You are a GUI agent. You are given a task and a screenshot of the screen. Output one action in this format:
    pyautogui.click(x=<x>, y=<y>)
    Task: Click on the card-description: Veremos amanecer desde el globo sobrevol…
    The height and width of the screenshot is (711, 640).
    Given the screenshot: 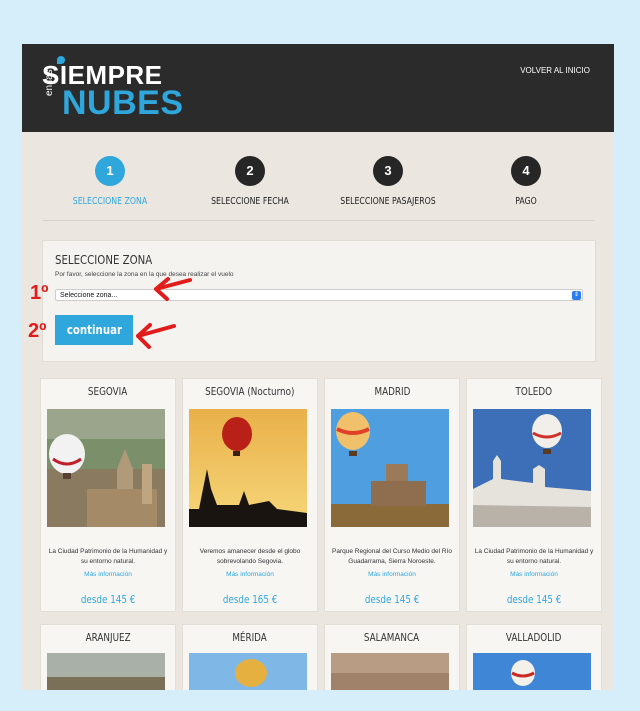 What is the action you would take?
    pyautogui.click(x=250, y=556)
    